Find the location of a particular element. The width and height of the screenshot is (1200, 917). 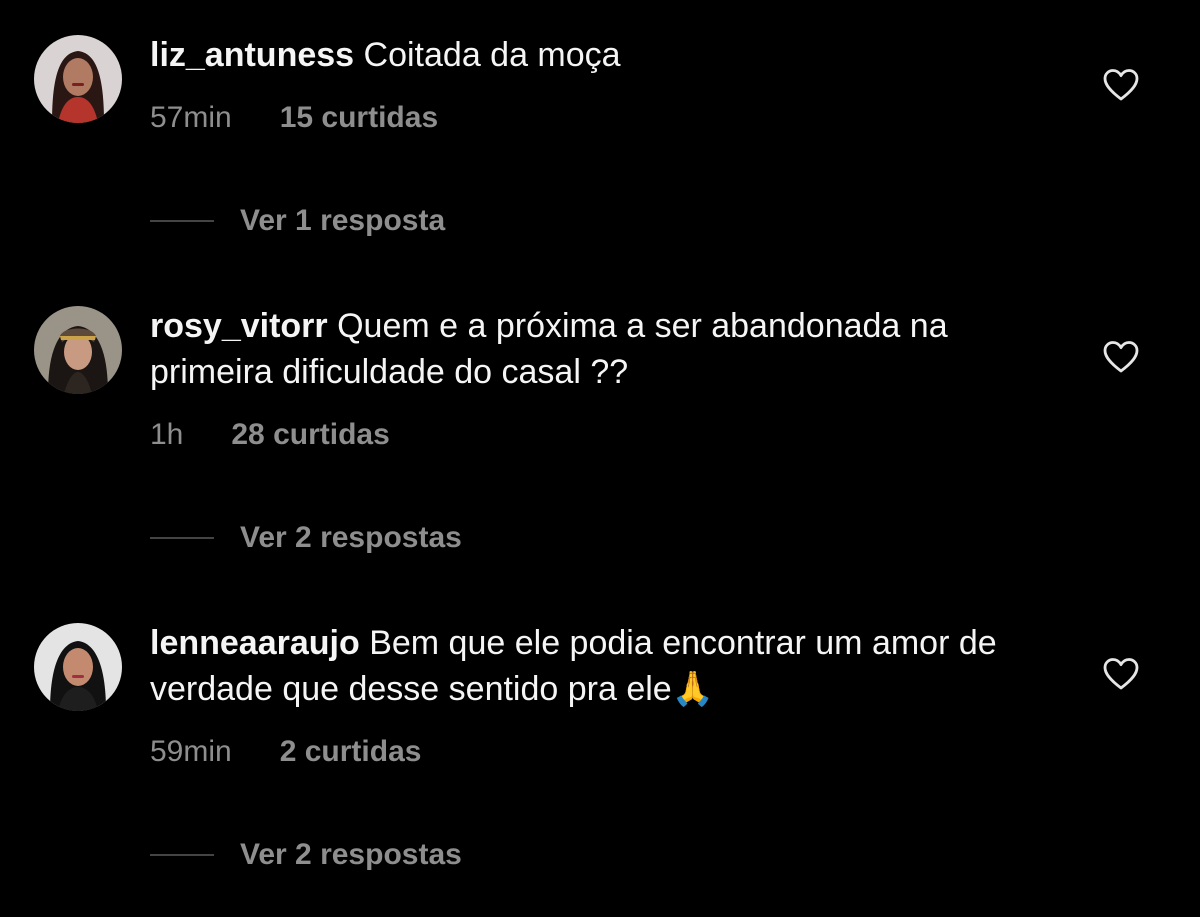

comment-meta: 59min 2 curtidas is located at coordinates (285, 752).